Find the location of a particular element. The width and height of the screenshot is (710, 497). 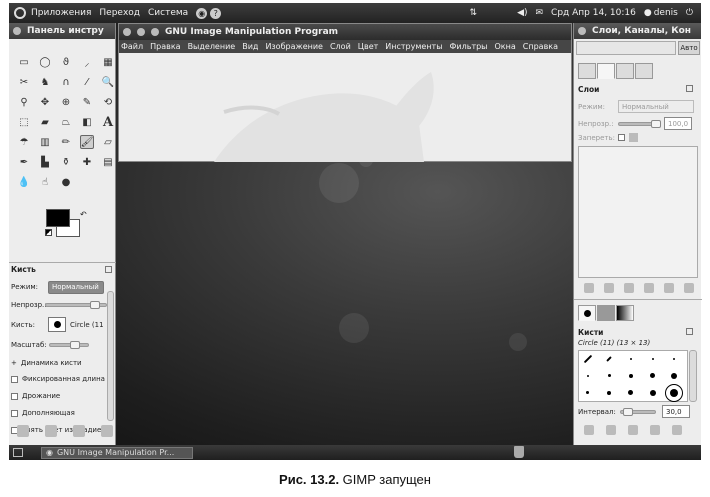

menu-windows: Окна is located at coordinates (505, 46).